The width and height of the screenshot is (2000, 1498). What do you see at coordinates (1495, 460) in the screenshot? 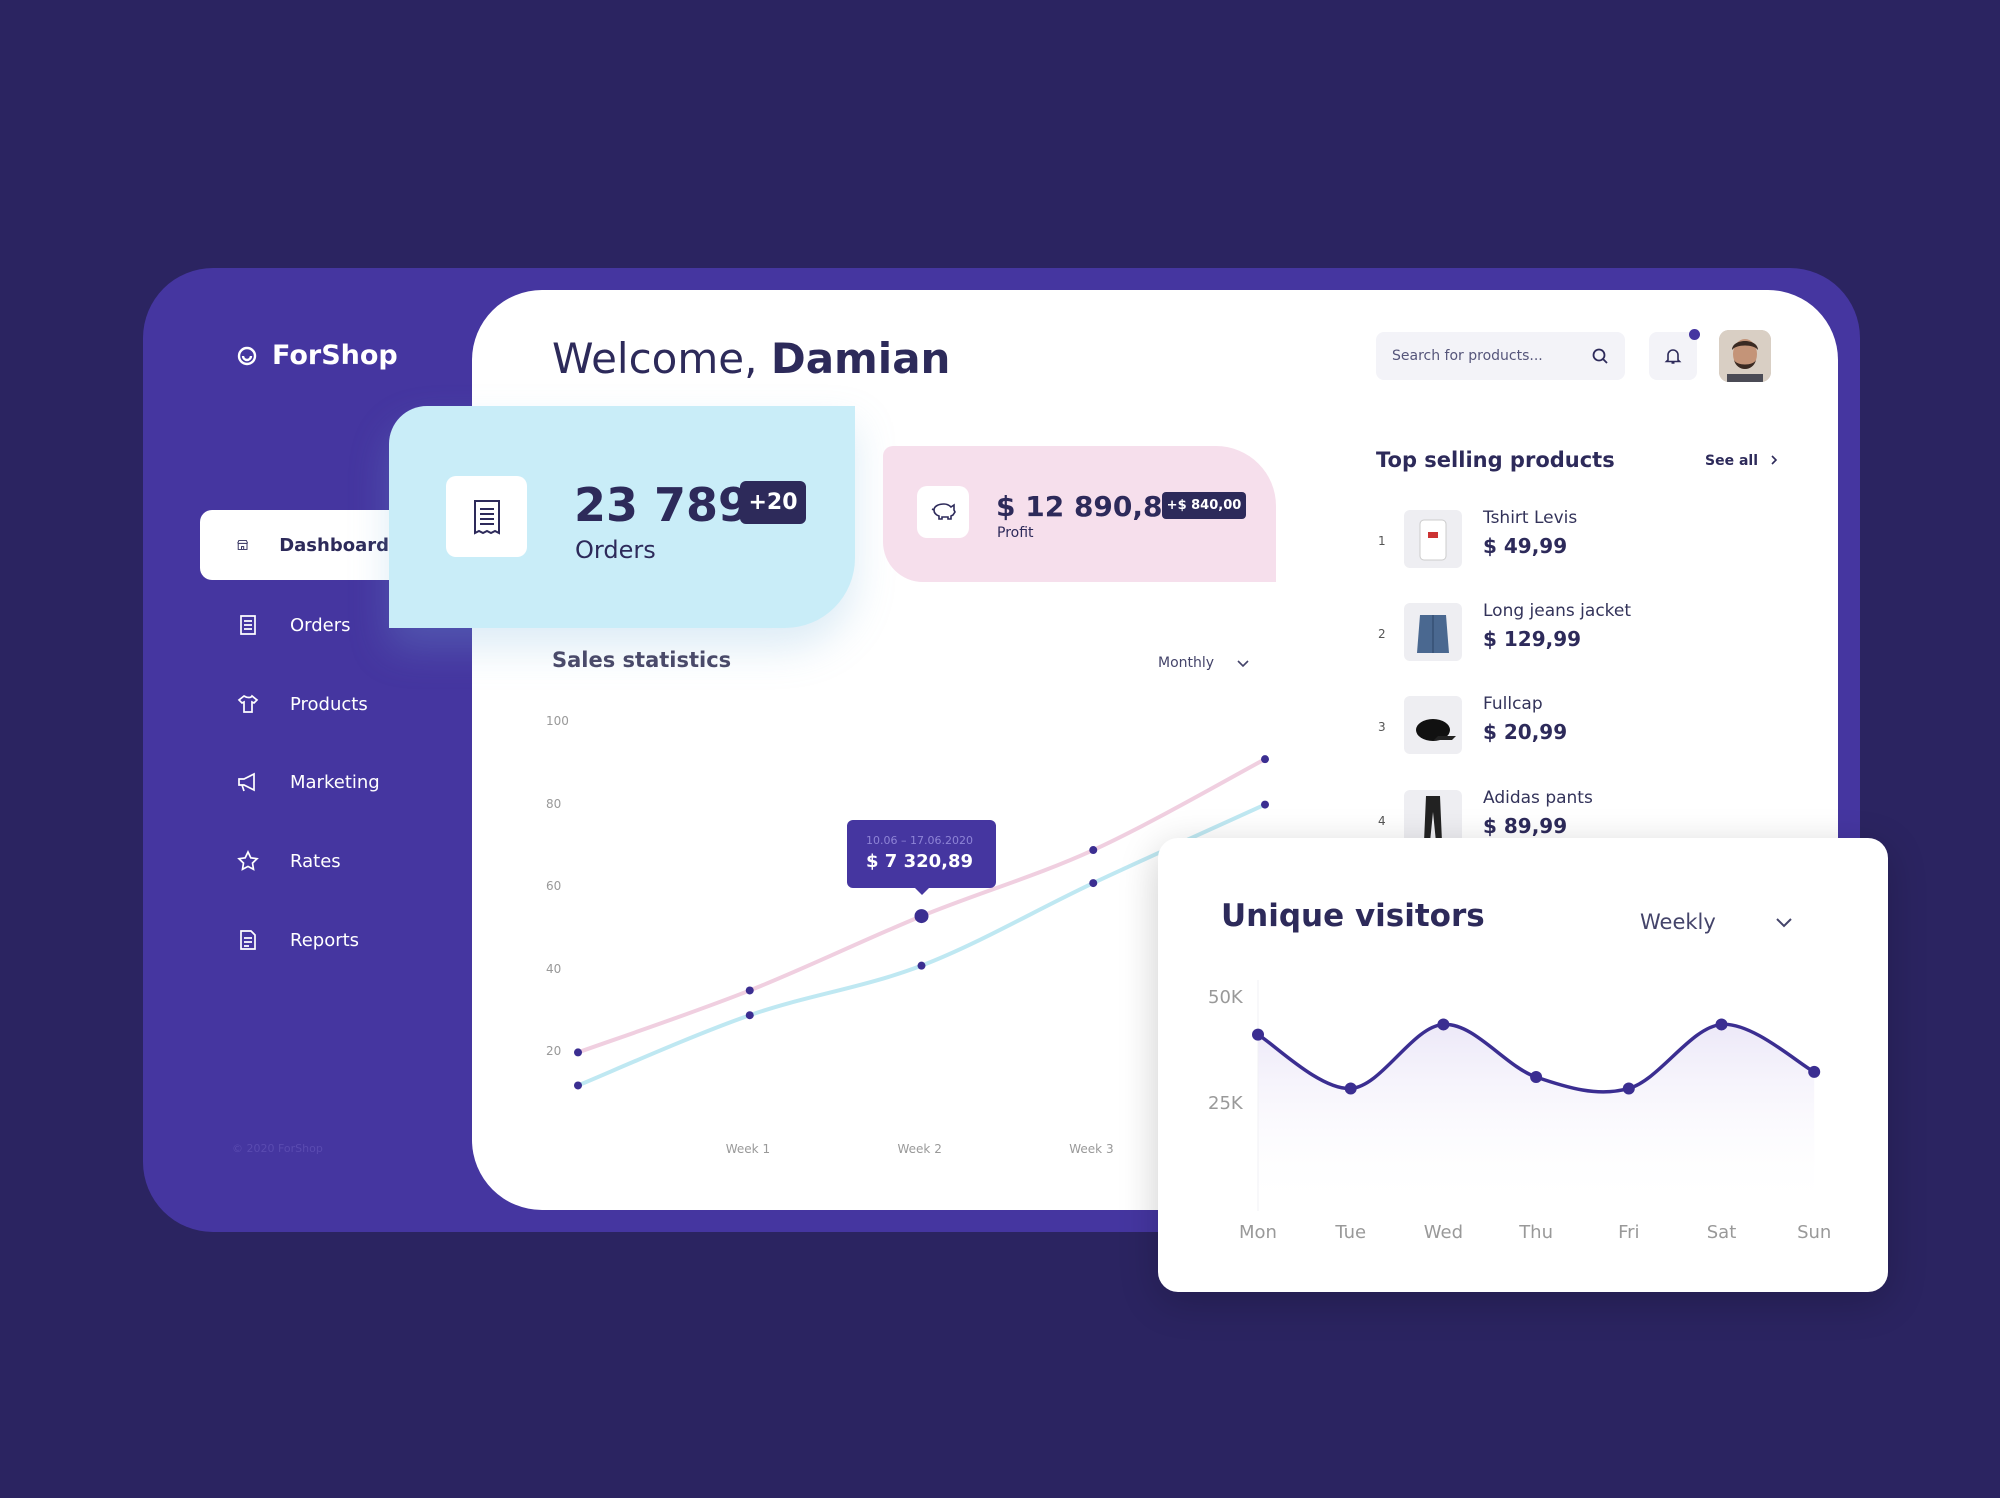
I see `top-products-title: Top selling products` at bounding box center [1495, 460].